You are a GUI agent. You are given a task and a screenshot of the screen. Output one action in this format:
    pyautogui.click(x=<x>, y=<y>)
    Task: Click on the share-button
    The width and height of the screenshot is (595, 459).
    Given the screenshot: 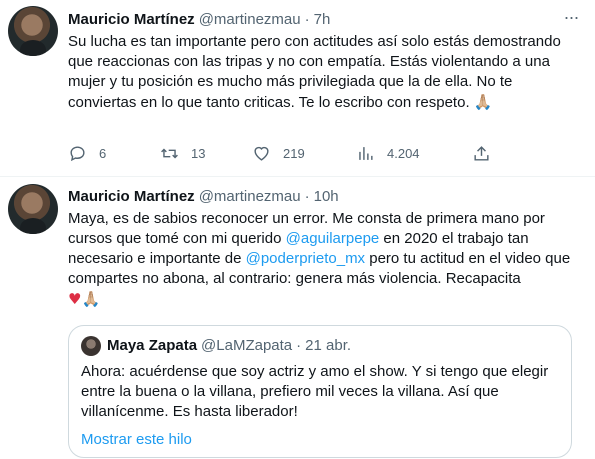 What is the action you would take?
    pyautogui.click(x=481, y=153)
    